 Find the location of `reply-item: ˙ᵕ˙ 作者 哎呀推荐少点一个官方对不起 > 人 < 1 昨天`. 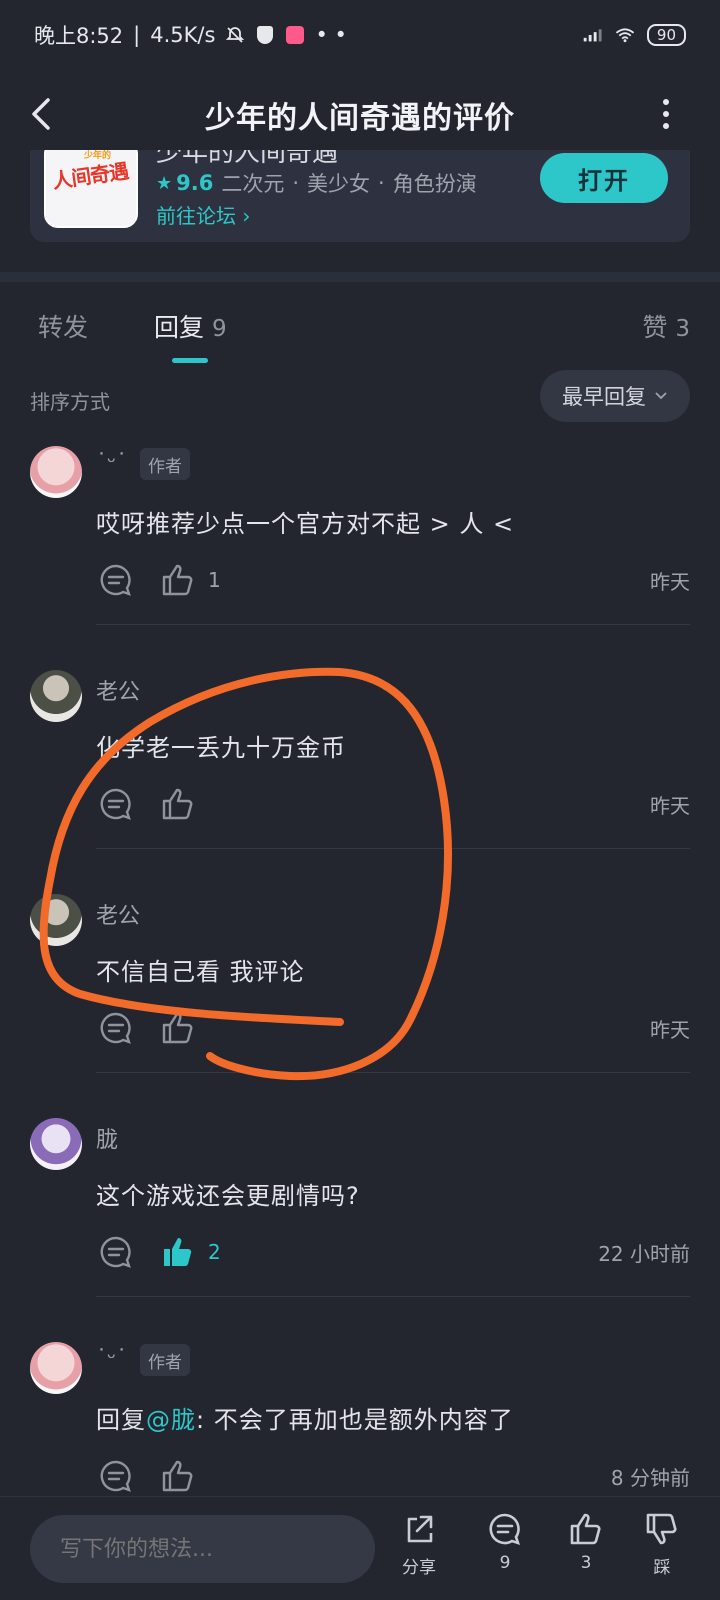

reply-item: ˙ᵕ˙ 作者 哎呀推荐少点一个官方对不起 > 人 < 1 昨天 is located at coordinates (360, 558).